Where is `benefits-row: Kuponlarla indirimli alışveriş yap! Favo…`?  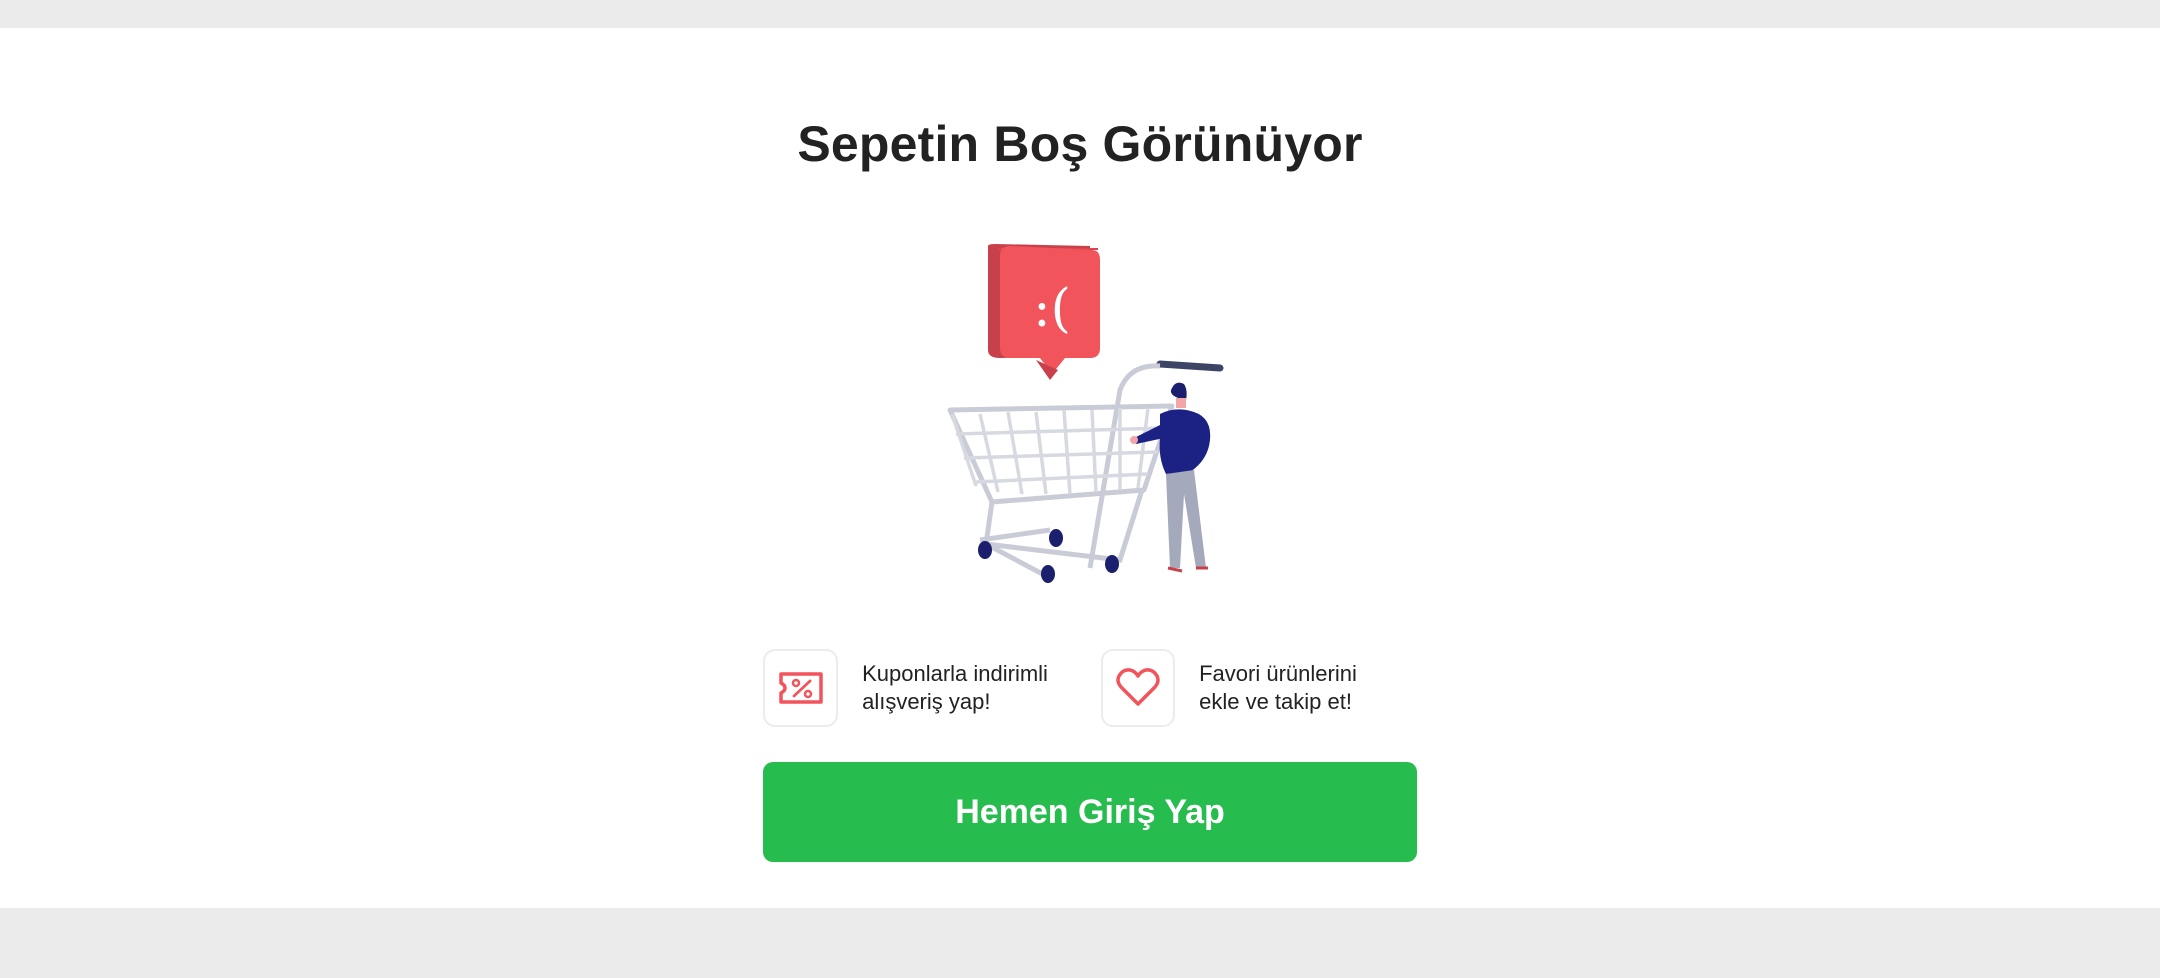
benefits-row: Kuponlarla indirimli alışveriş yap! Favo… is located at coordinates (1090, 688).